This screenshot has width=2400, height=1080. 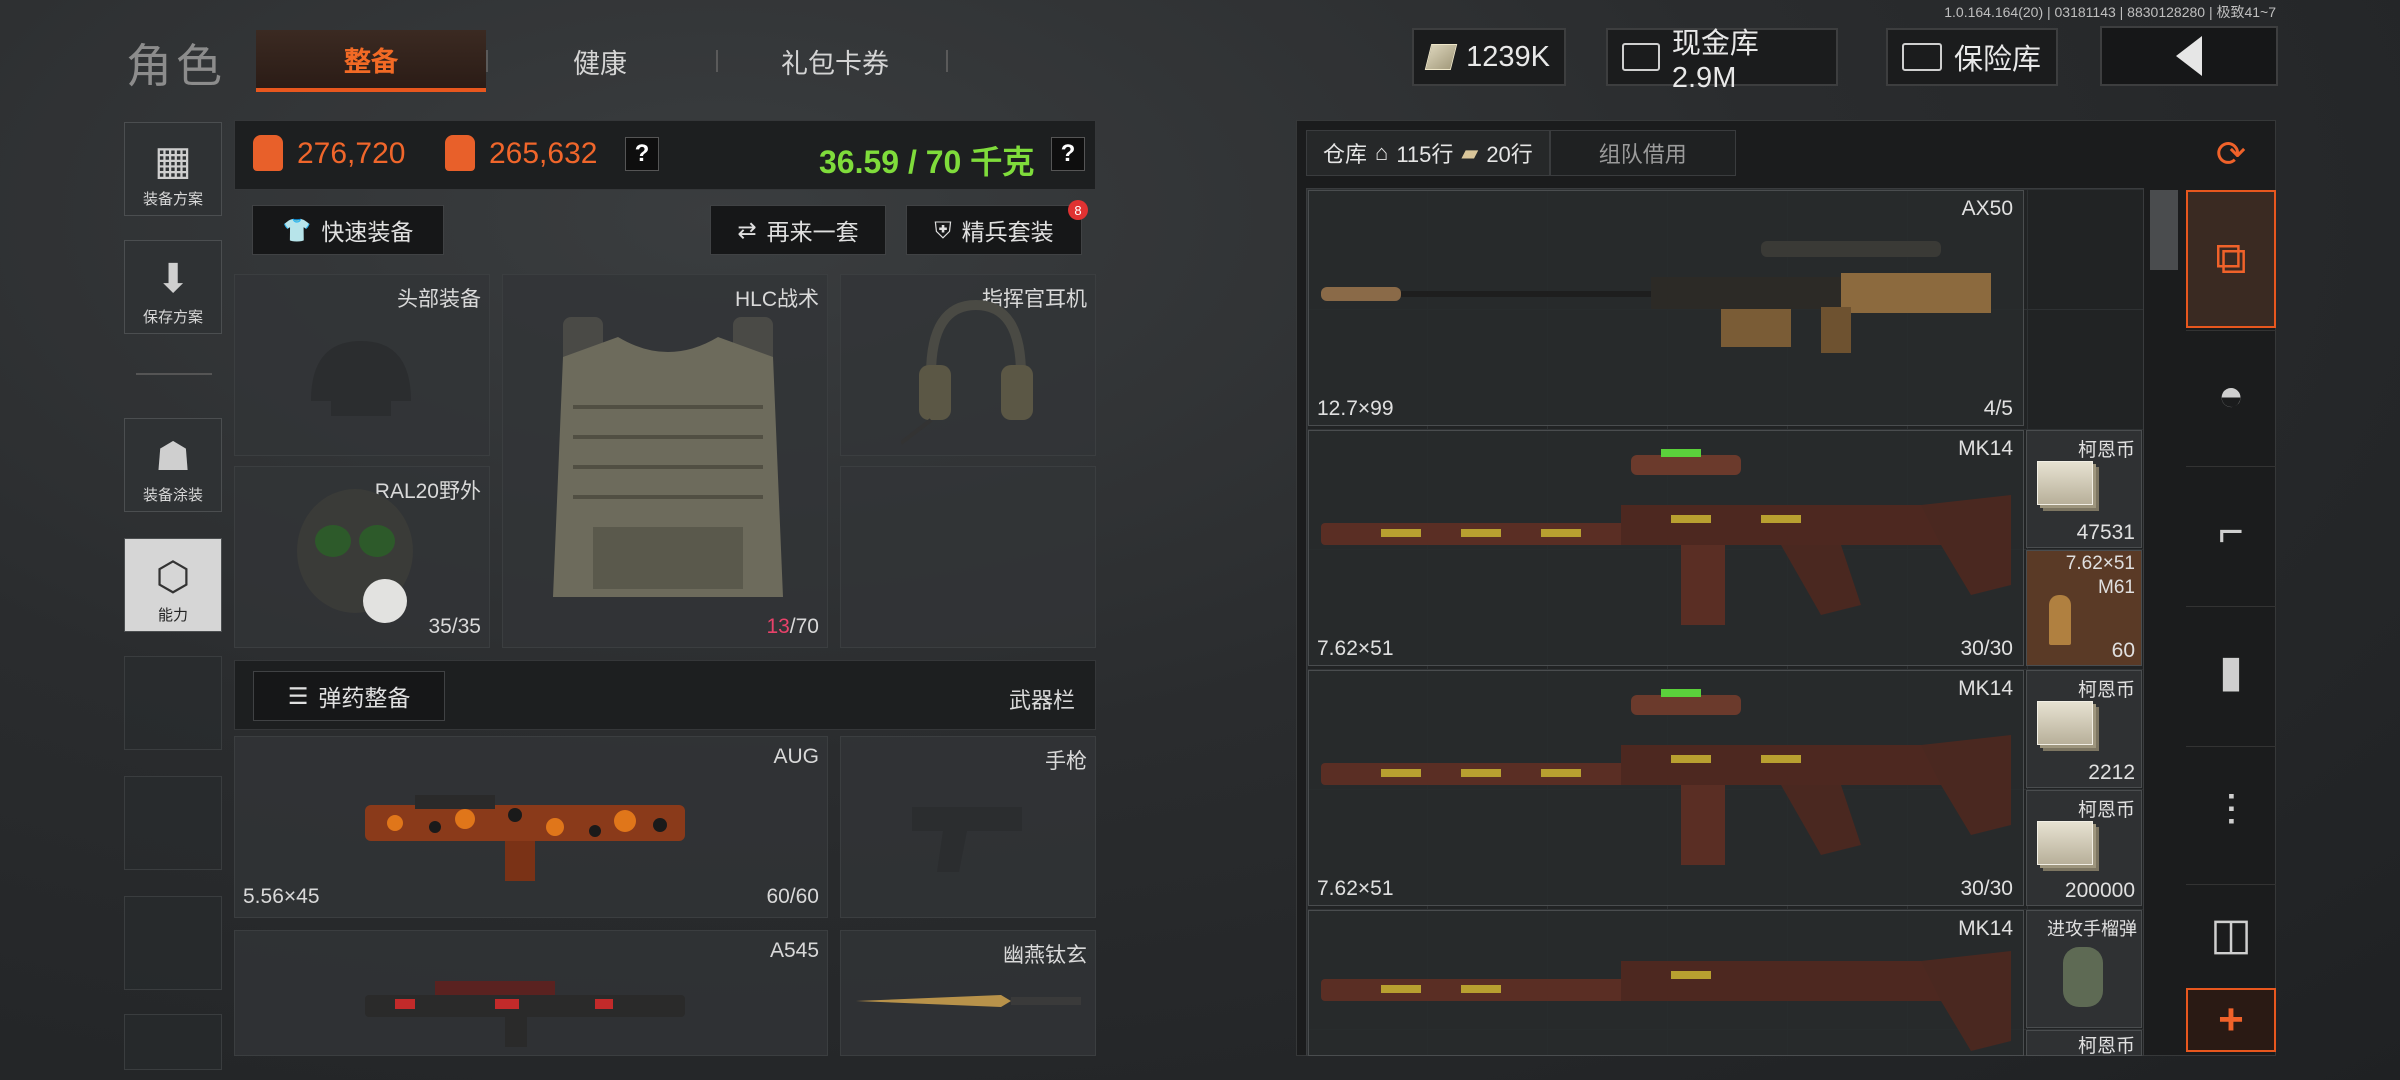 I want to click on category-refresh: ⟳, so click(x=2231, y=154).